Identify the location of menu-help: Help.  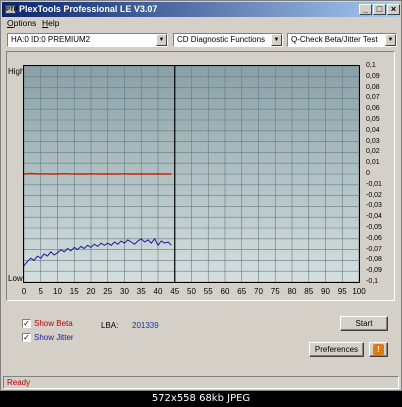
(50, 23).